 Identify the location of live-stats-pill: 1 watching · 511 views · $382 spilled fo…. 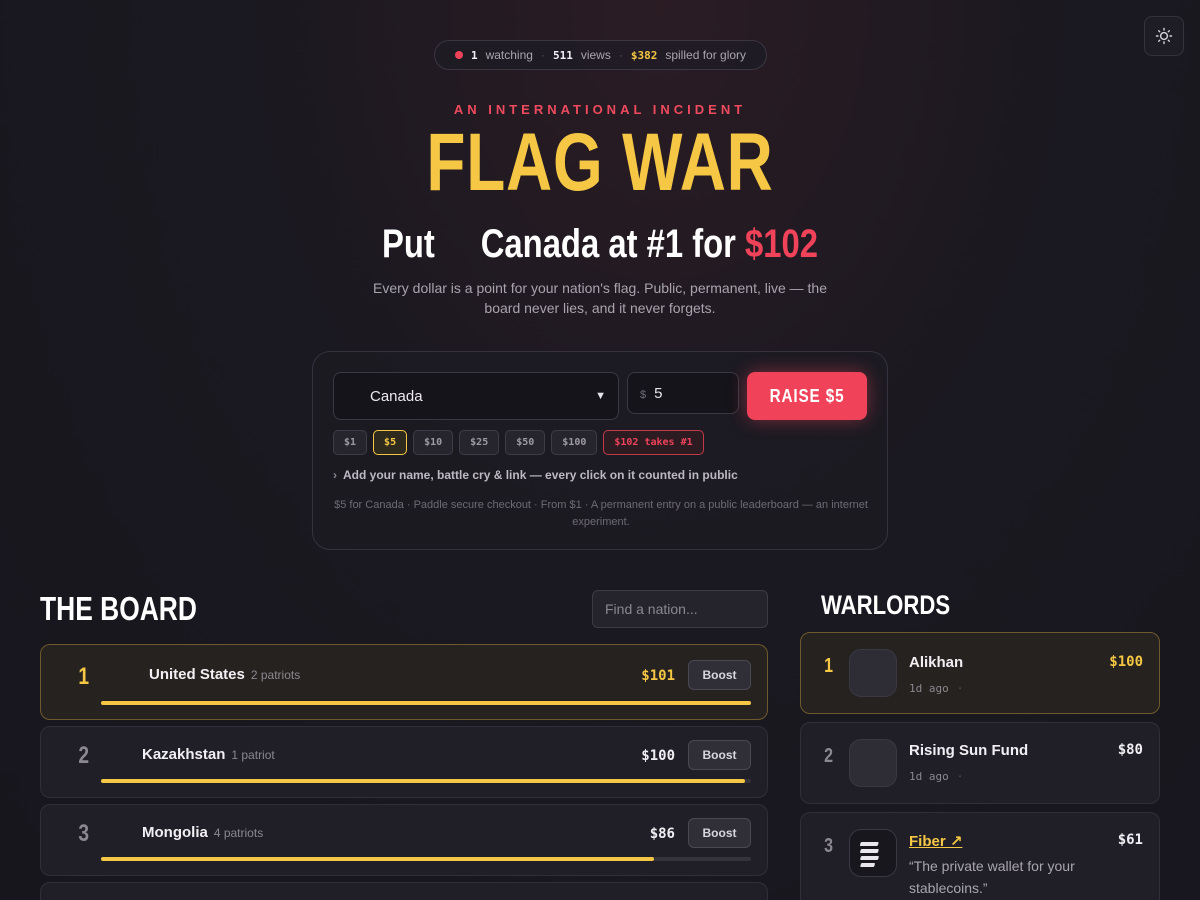
(600, 55).